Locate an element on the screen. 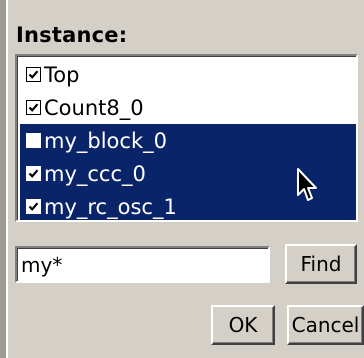 The height and width of the screenshot is (358, 364). checkbox-my-rc-osc is located at coordinates (33, 206).